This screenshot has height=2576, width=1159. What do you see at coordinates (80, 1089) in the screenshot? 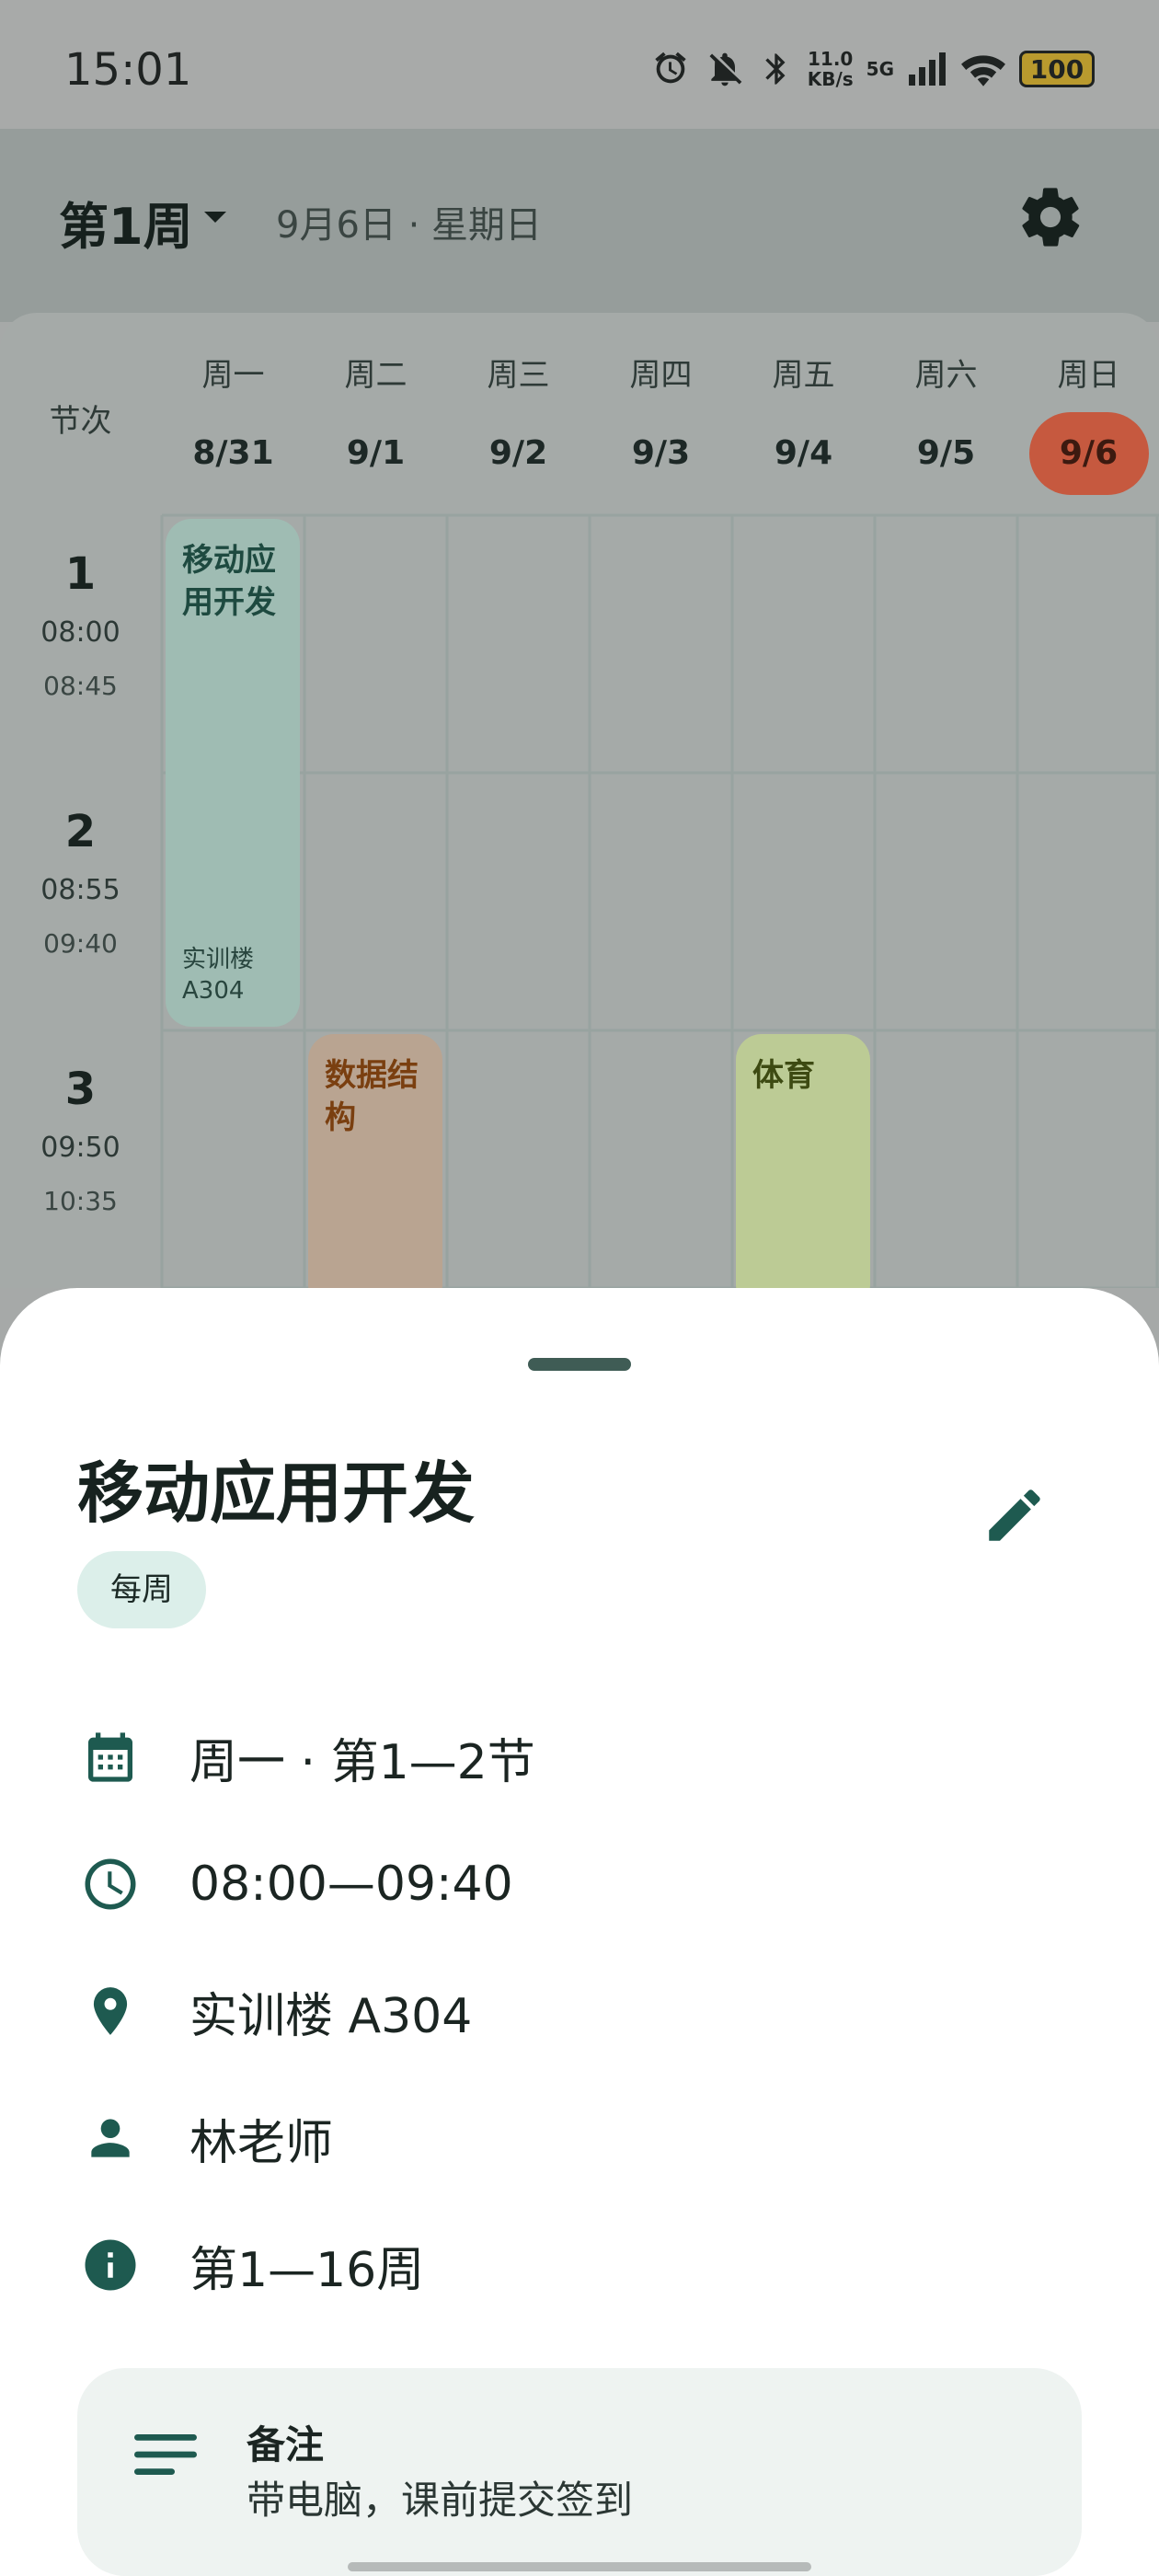
I see `period-number: 3` at bounding box center [80, 1089].